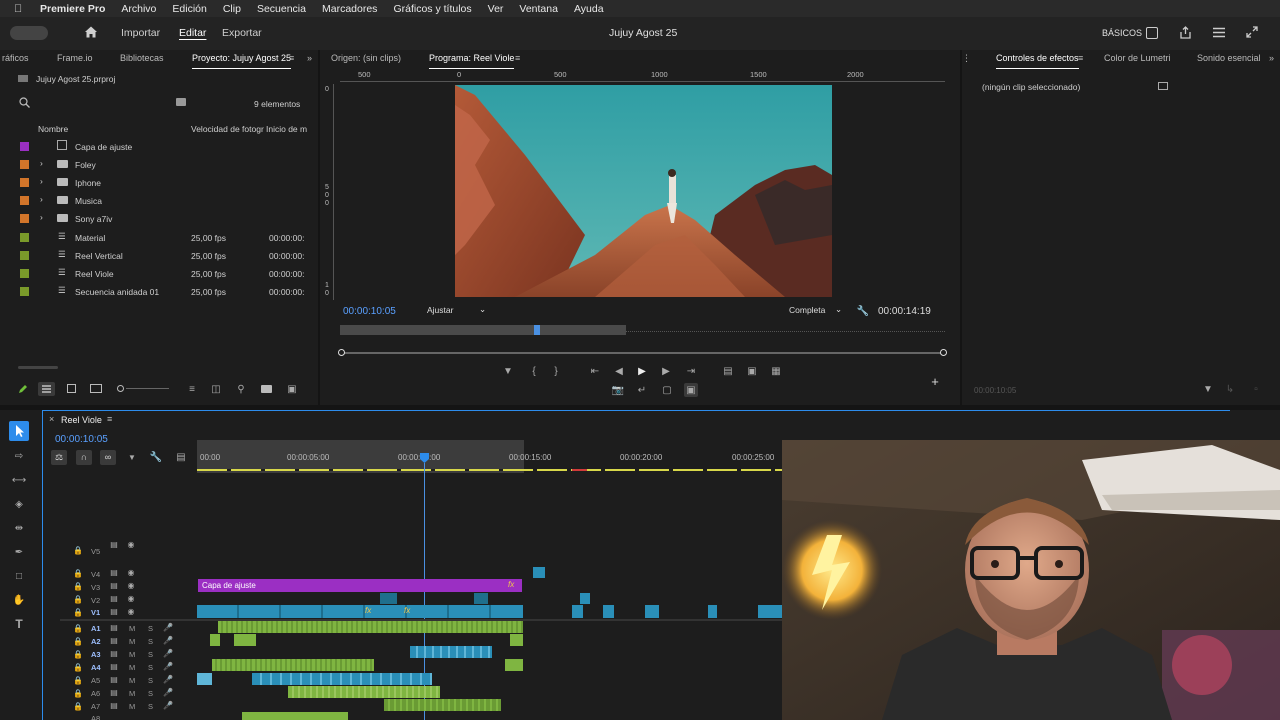  Describe the element at coordinates (1137, 58) in the screenshot. I see `tab-lumetri: Color de Lumetri` at that location.